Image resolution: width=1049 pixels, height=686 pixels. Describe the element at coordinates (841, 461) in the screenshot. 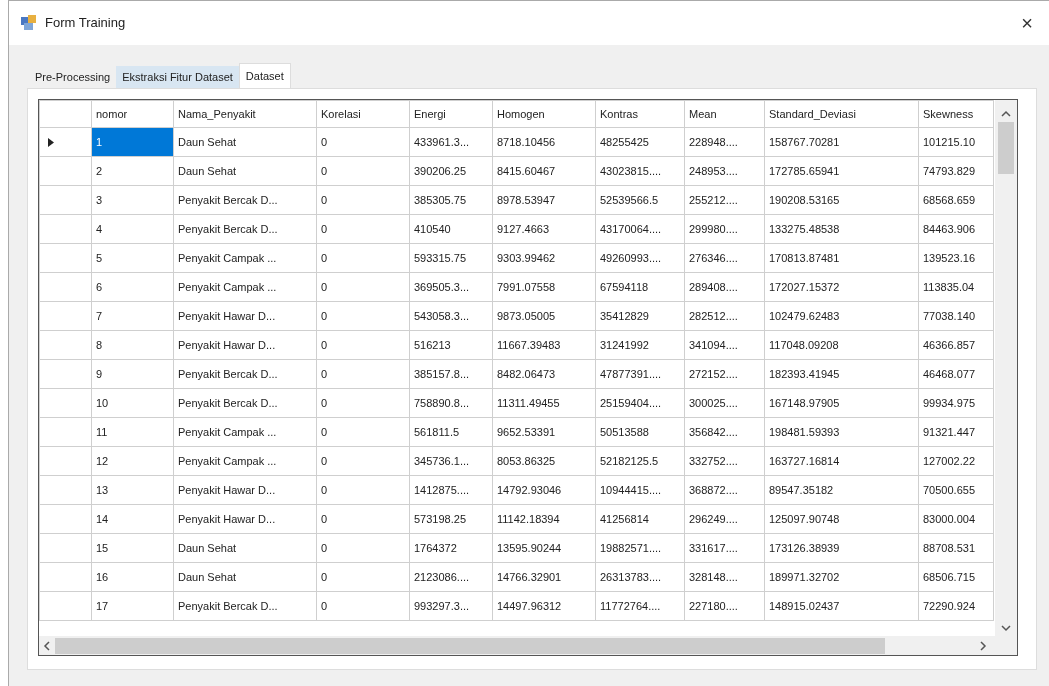

I see `table-cell: 163727.16814` at that location.